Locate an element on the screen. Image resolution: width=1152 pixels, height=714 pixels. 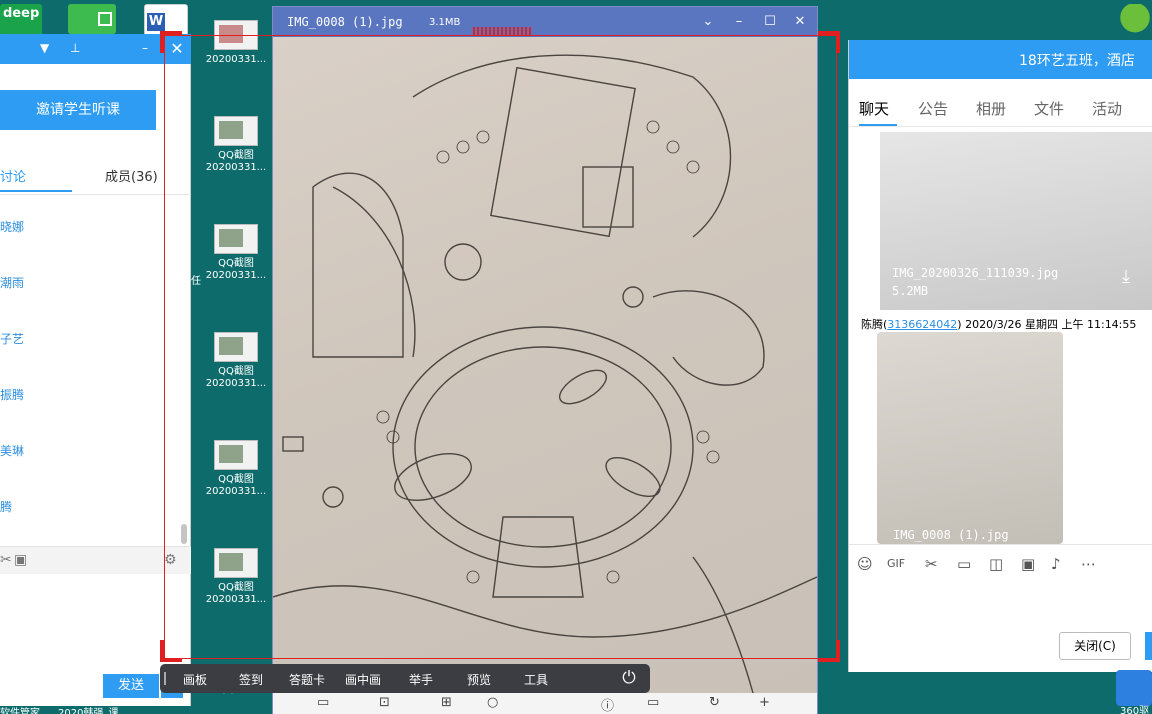
rotate-icon: ↻ is located at coordinates (714, 702).